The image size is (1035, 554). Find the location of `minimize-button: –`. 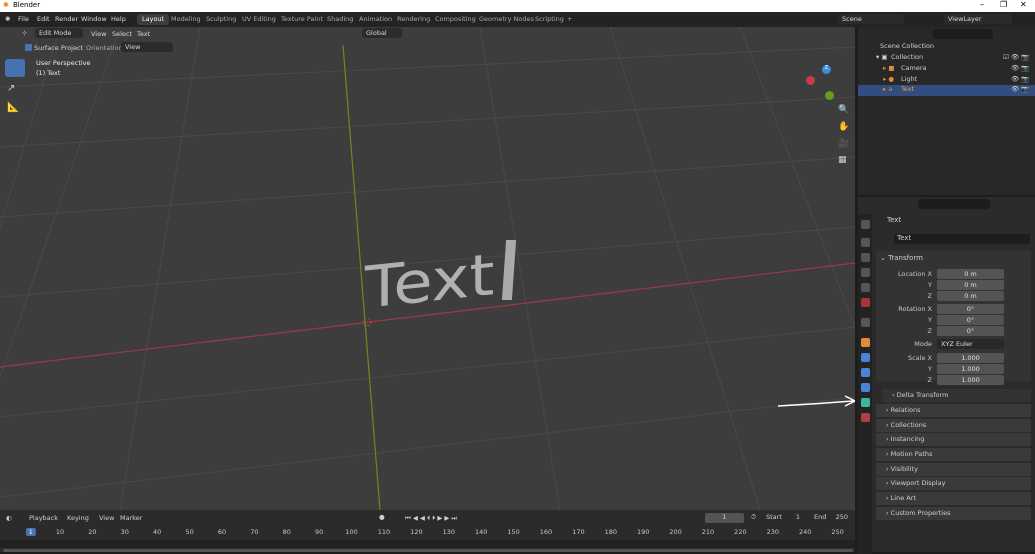

minimize-button: – is located at coordinates (982, 4).